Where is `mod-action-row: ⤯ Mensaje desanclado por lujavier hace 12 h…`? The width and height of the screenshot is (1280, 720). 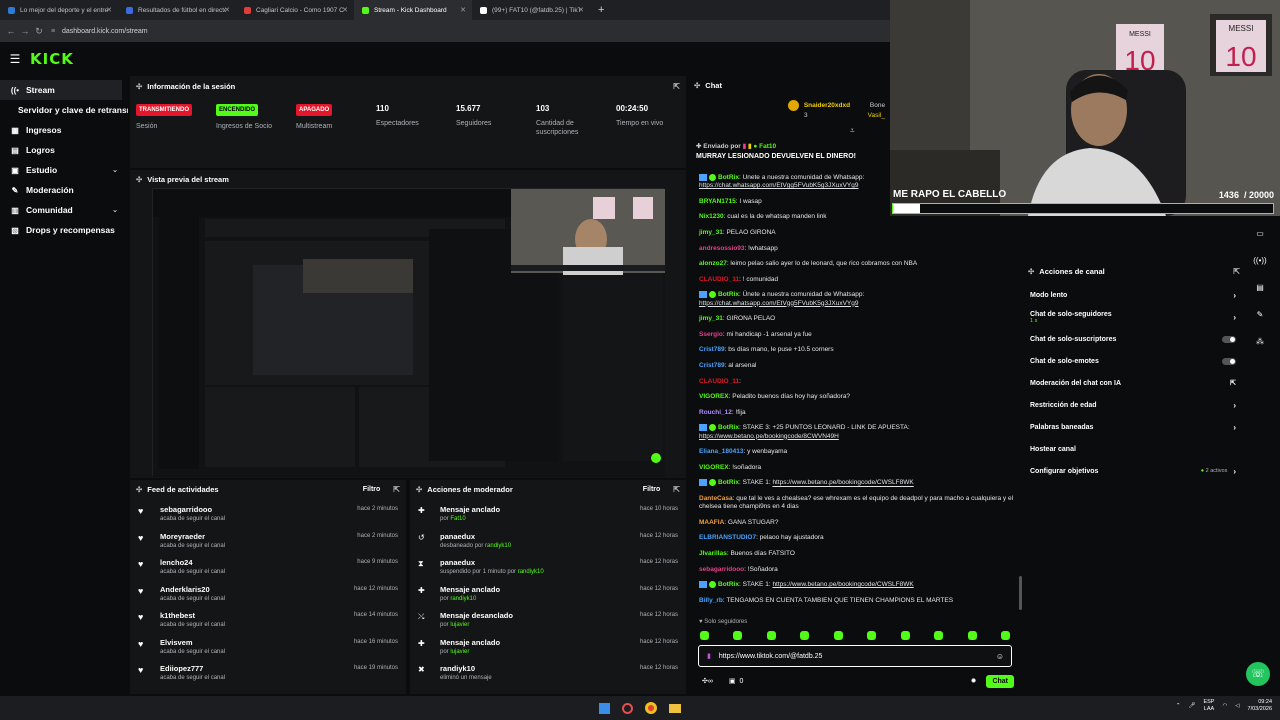
mod-action-row: ⤯ Mensaje desanclado por lujavier hace 12 h… is located at coordinates (548, 621).